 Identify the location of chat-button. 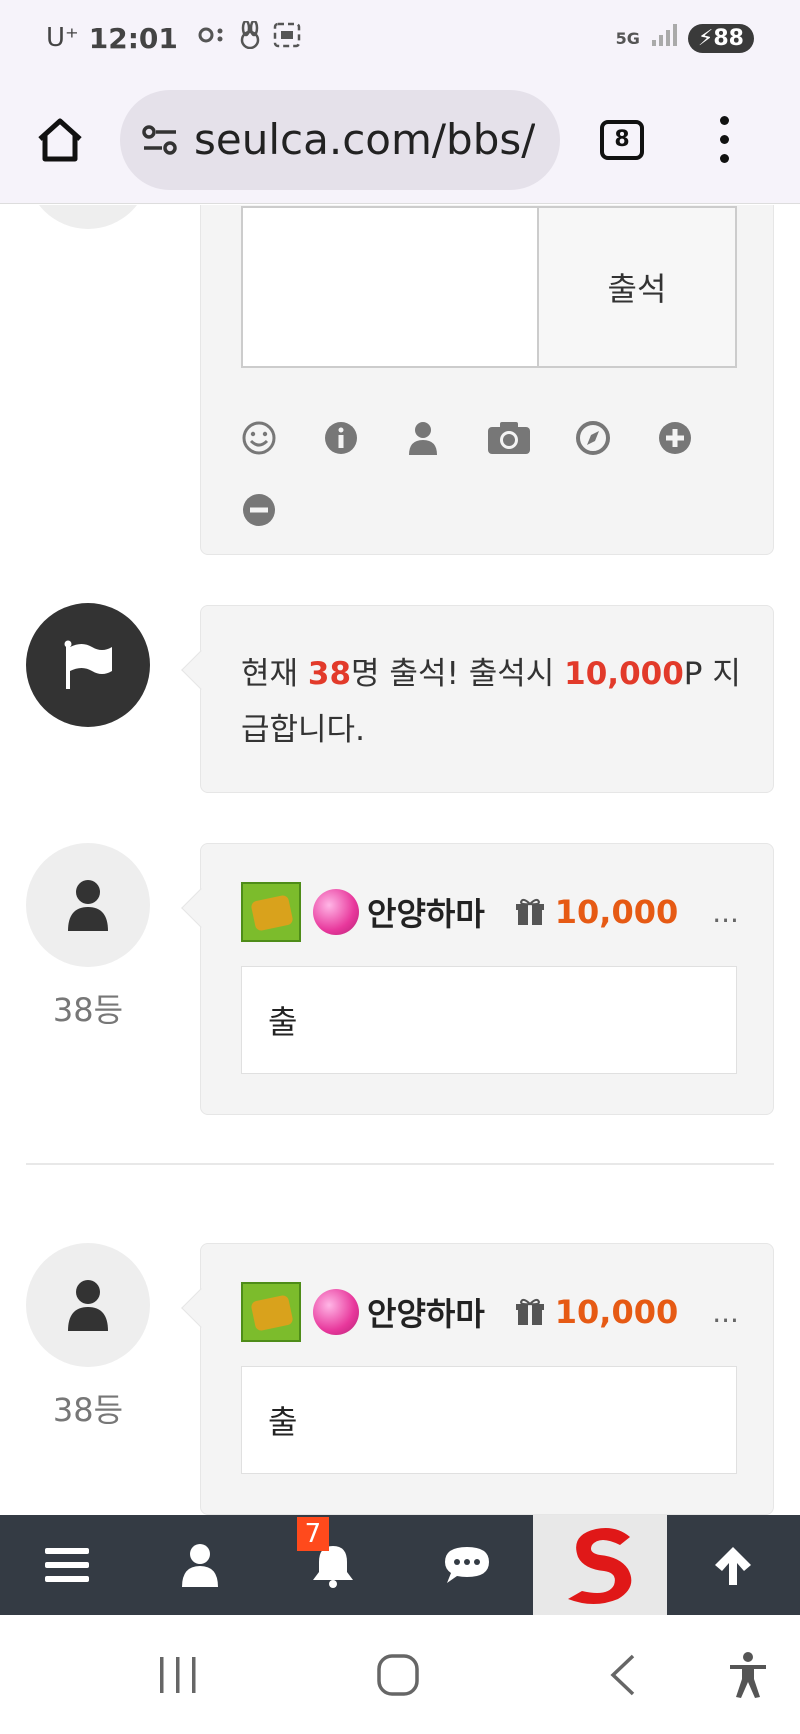
(466, 1565).